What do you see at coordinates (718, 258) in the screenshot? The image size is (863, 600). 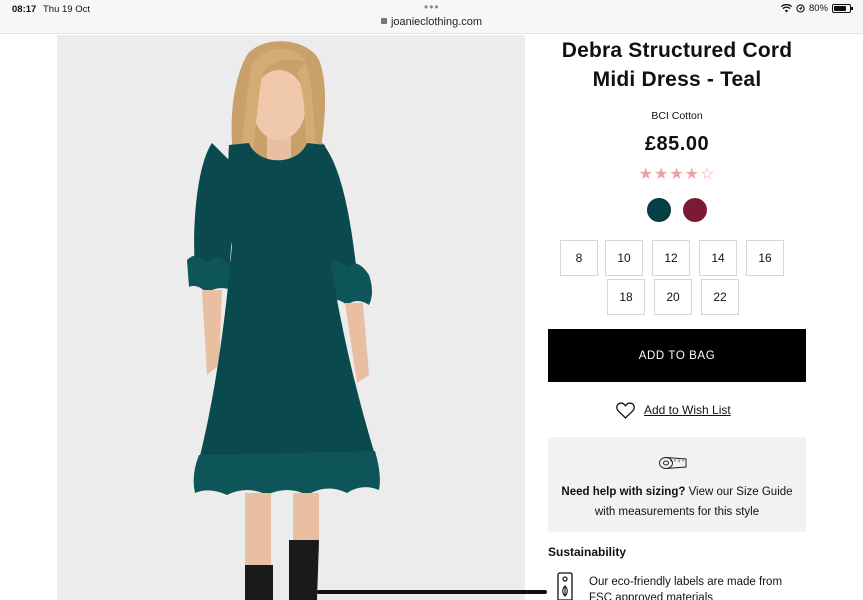 I see `size-button-14: 14` at bounding box center [718, 258].